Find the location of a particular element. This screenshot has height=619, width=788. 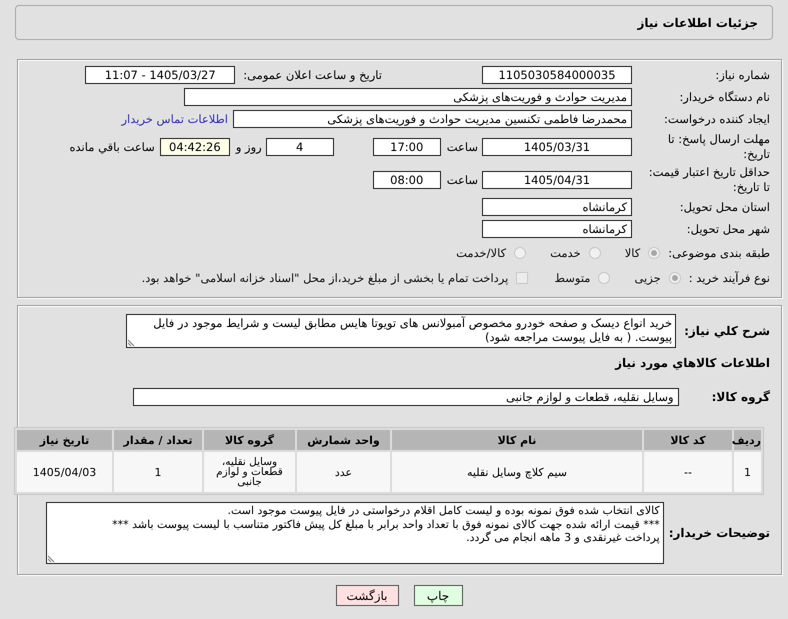

buyer-notes-textarea: کالای انتخاب شده فوق نمونه بوده و لیست کامل اقلام درخواستی در فایل پیوست موجود است. *** قیمت ارائه شده جهت کالای نمونه فوق با تعداد واحد برابر با مبلغ کل پیش فاکتور متناسب با لیست پیوست باشد *** پرداخت غیرنقدی و 3 ماهه انجام می گردد. is located at coordinates (355, 533).